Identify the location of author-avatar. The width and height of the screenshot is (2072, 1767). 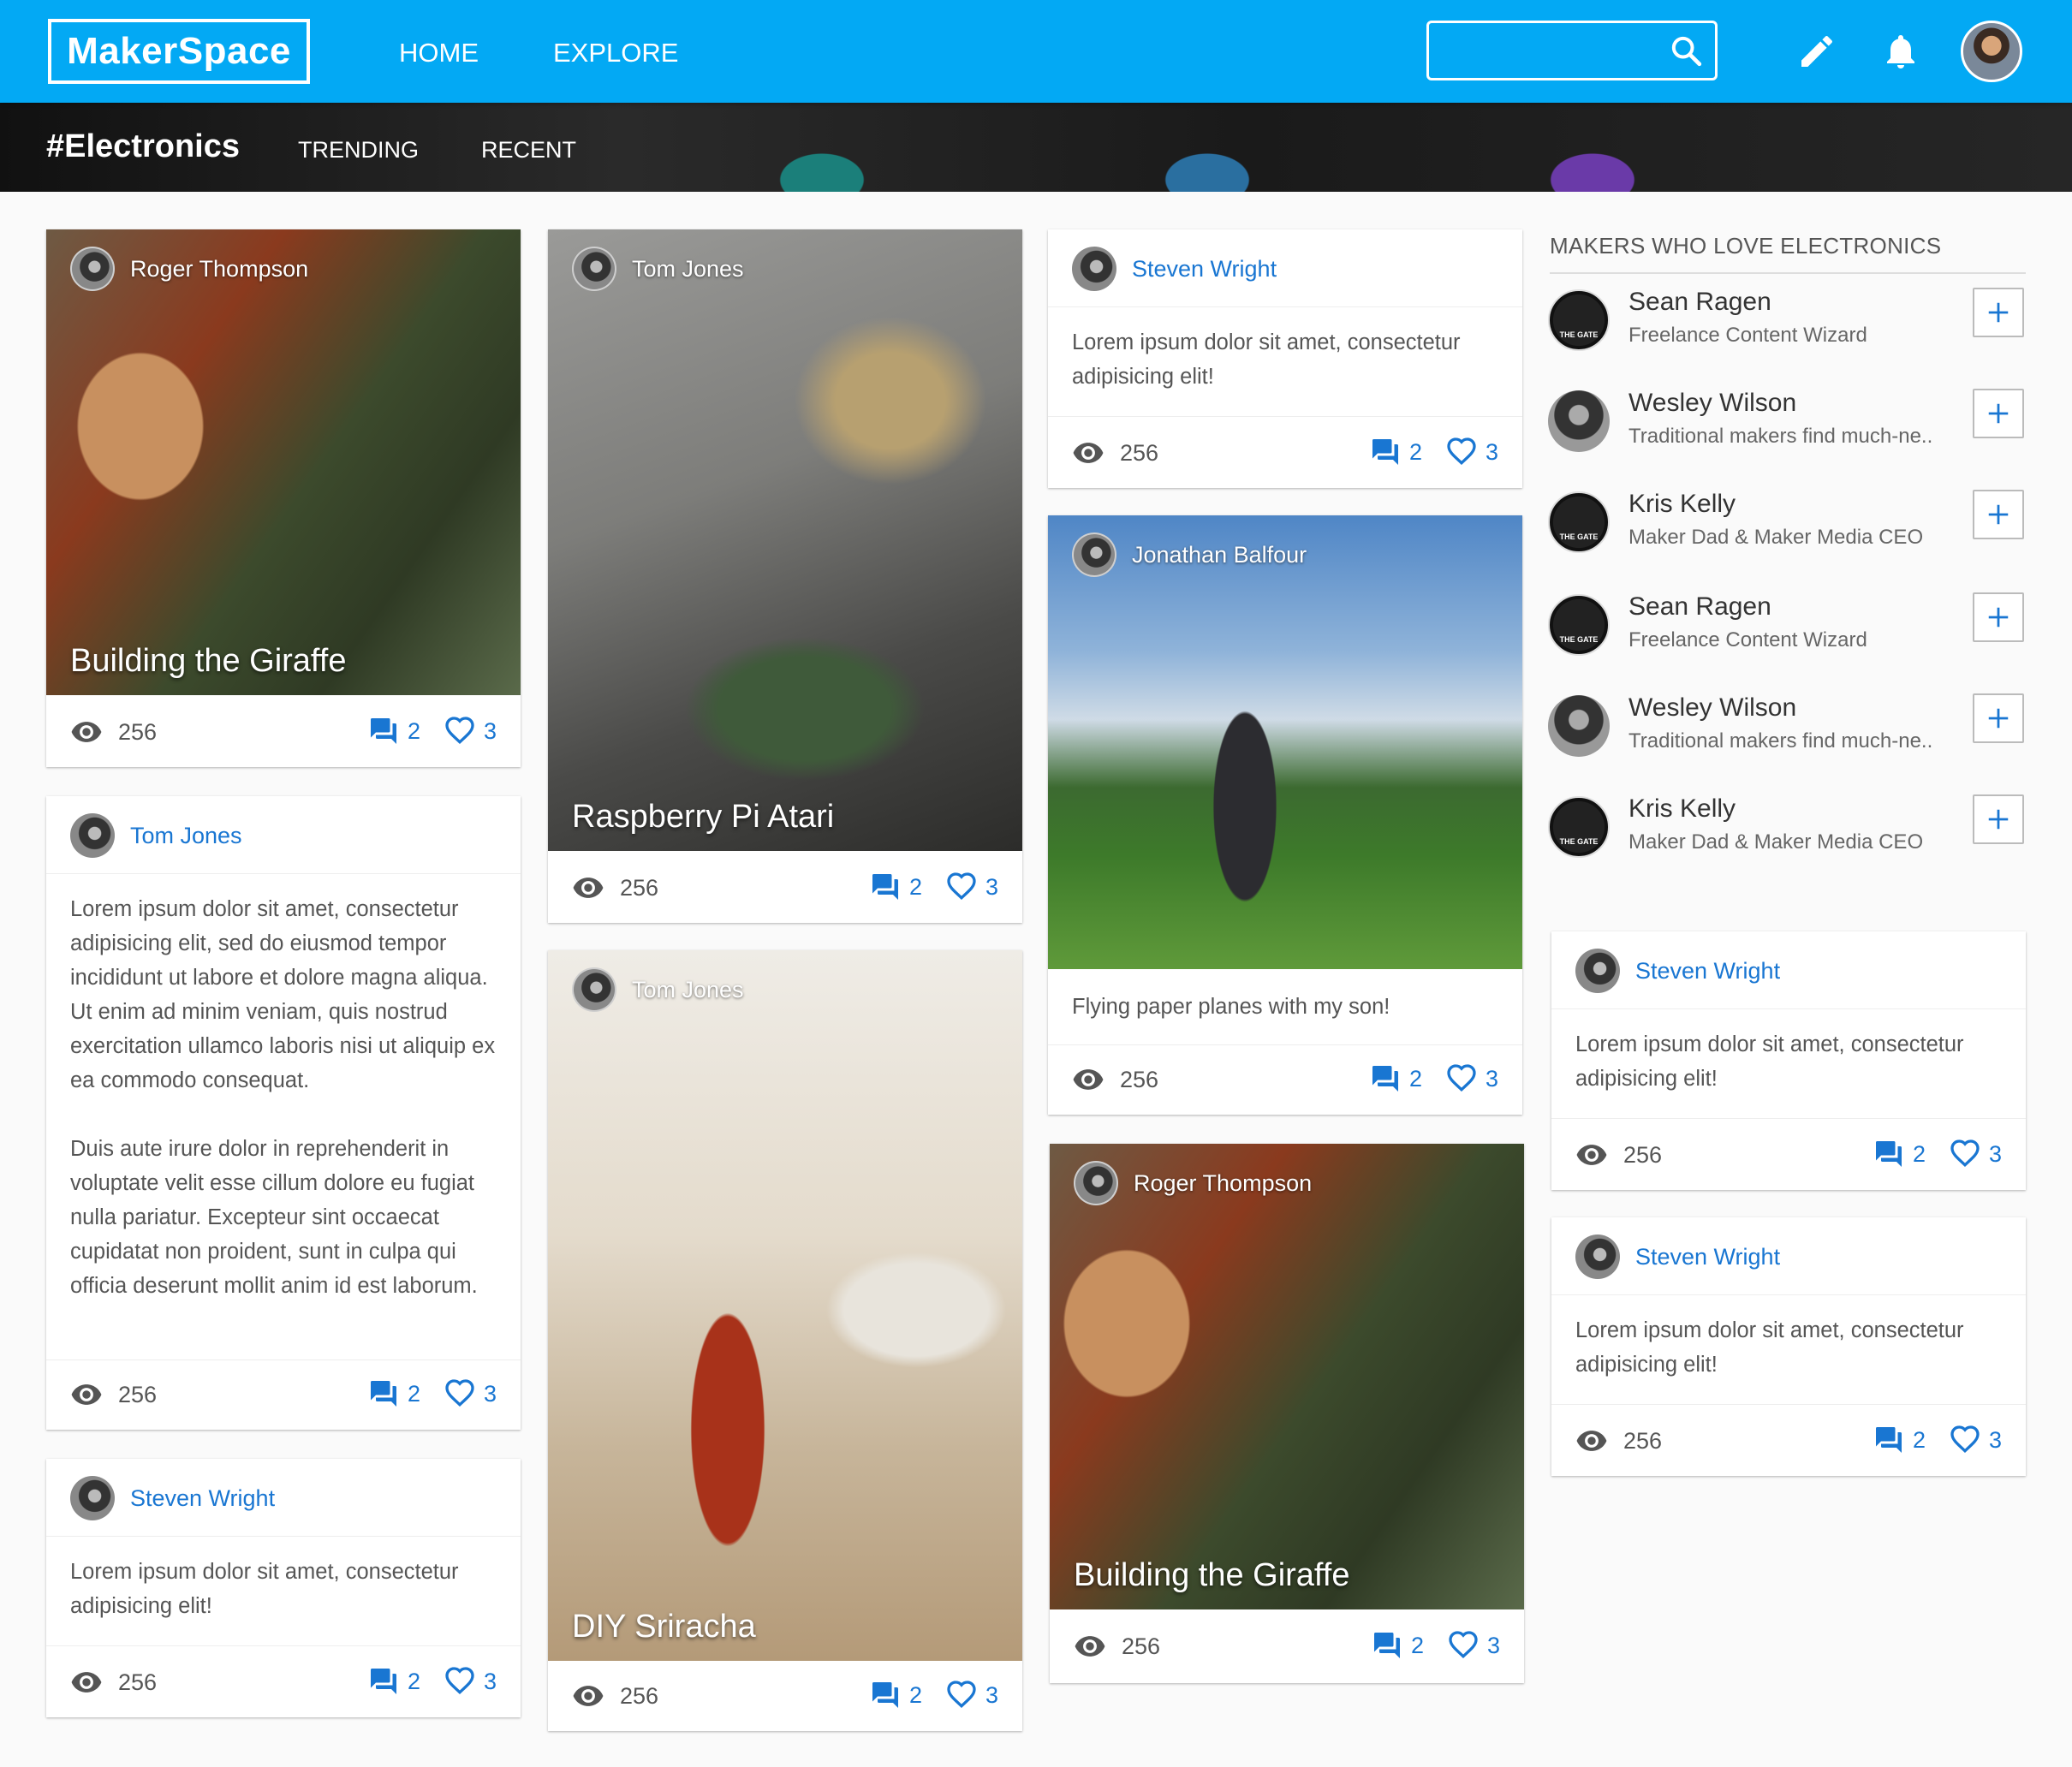
(92, 835).